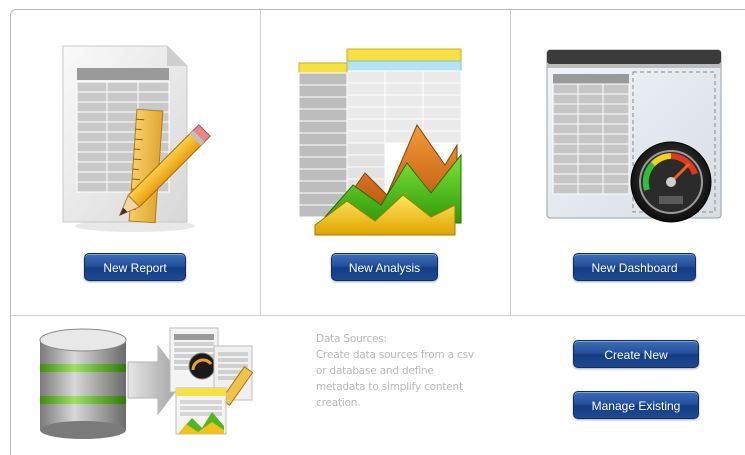 This screenshot has width=745, height=455. What do you see at coordinates (406, 387) in the screenshot?
I see `description-line: metadata to simplify content` at bounding box center [406, 387].